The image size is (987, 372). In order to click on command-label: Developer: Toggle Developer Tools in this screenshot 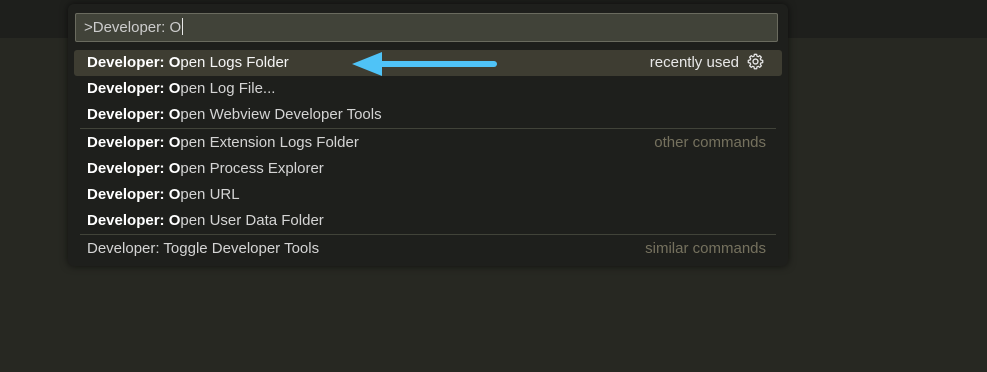, I will do `click(203, 248)`.